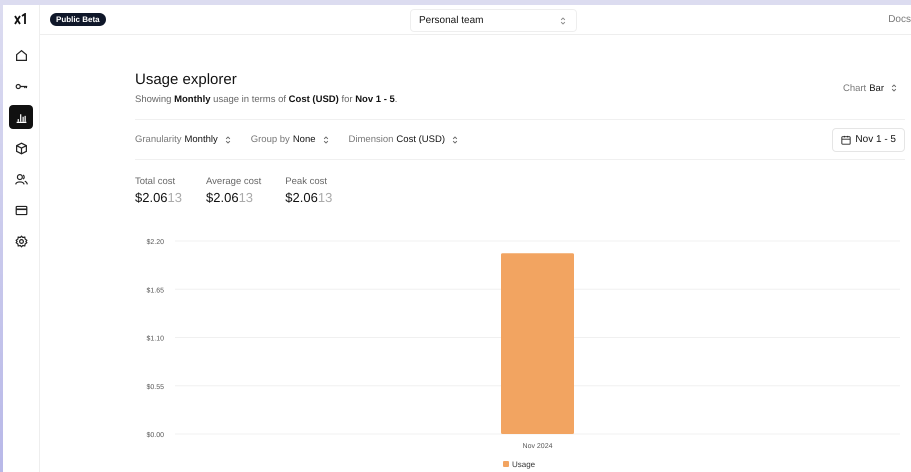 The height and width of the screenshot is (472, 911). Describe the element at coordinates (21, 117) in the screenshot. I see `chart-nav-button` at that location.